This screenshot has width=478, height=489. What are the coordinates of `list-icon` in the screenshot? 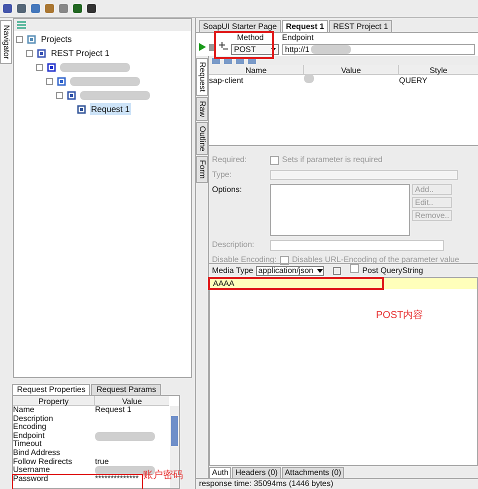 It's located at (21, 25).